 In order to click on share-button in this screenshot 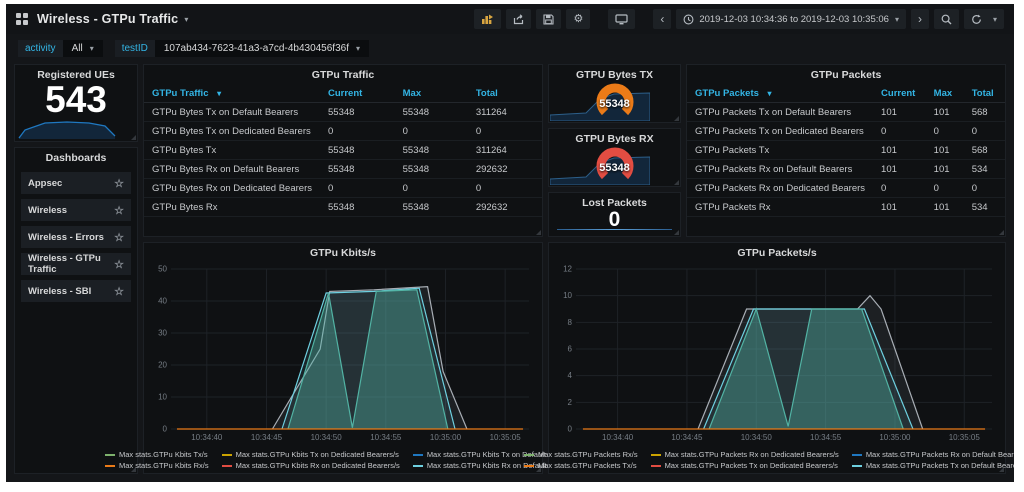, I will do `click(519, 19)`.